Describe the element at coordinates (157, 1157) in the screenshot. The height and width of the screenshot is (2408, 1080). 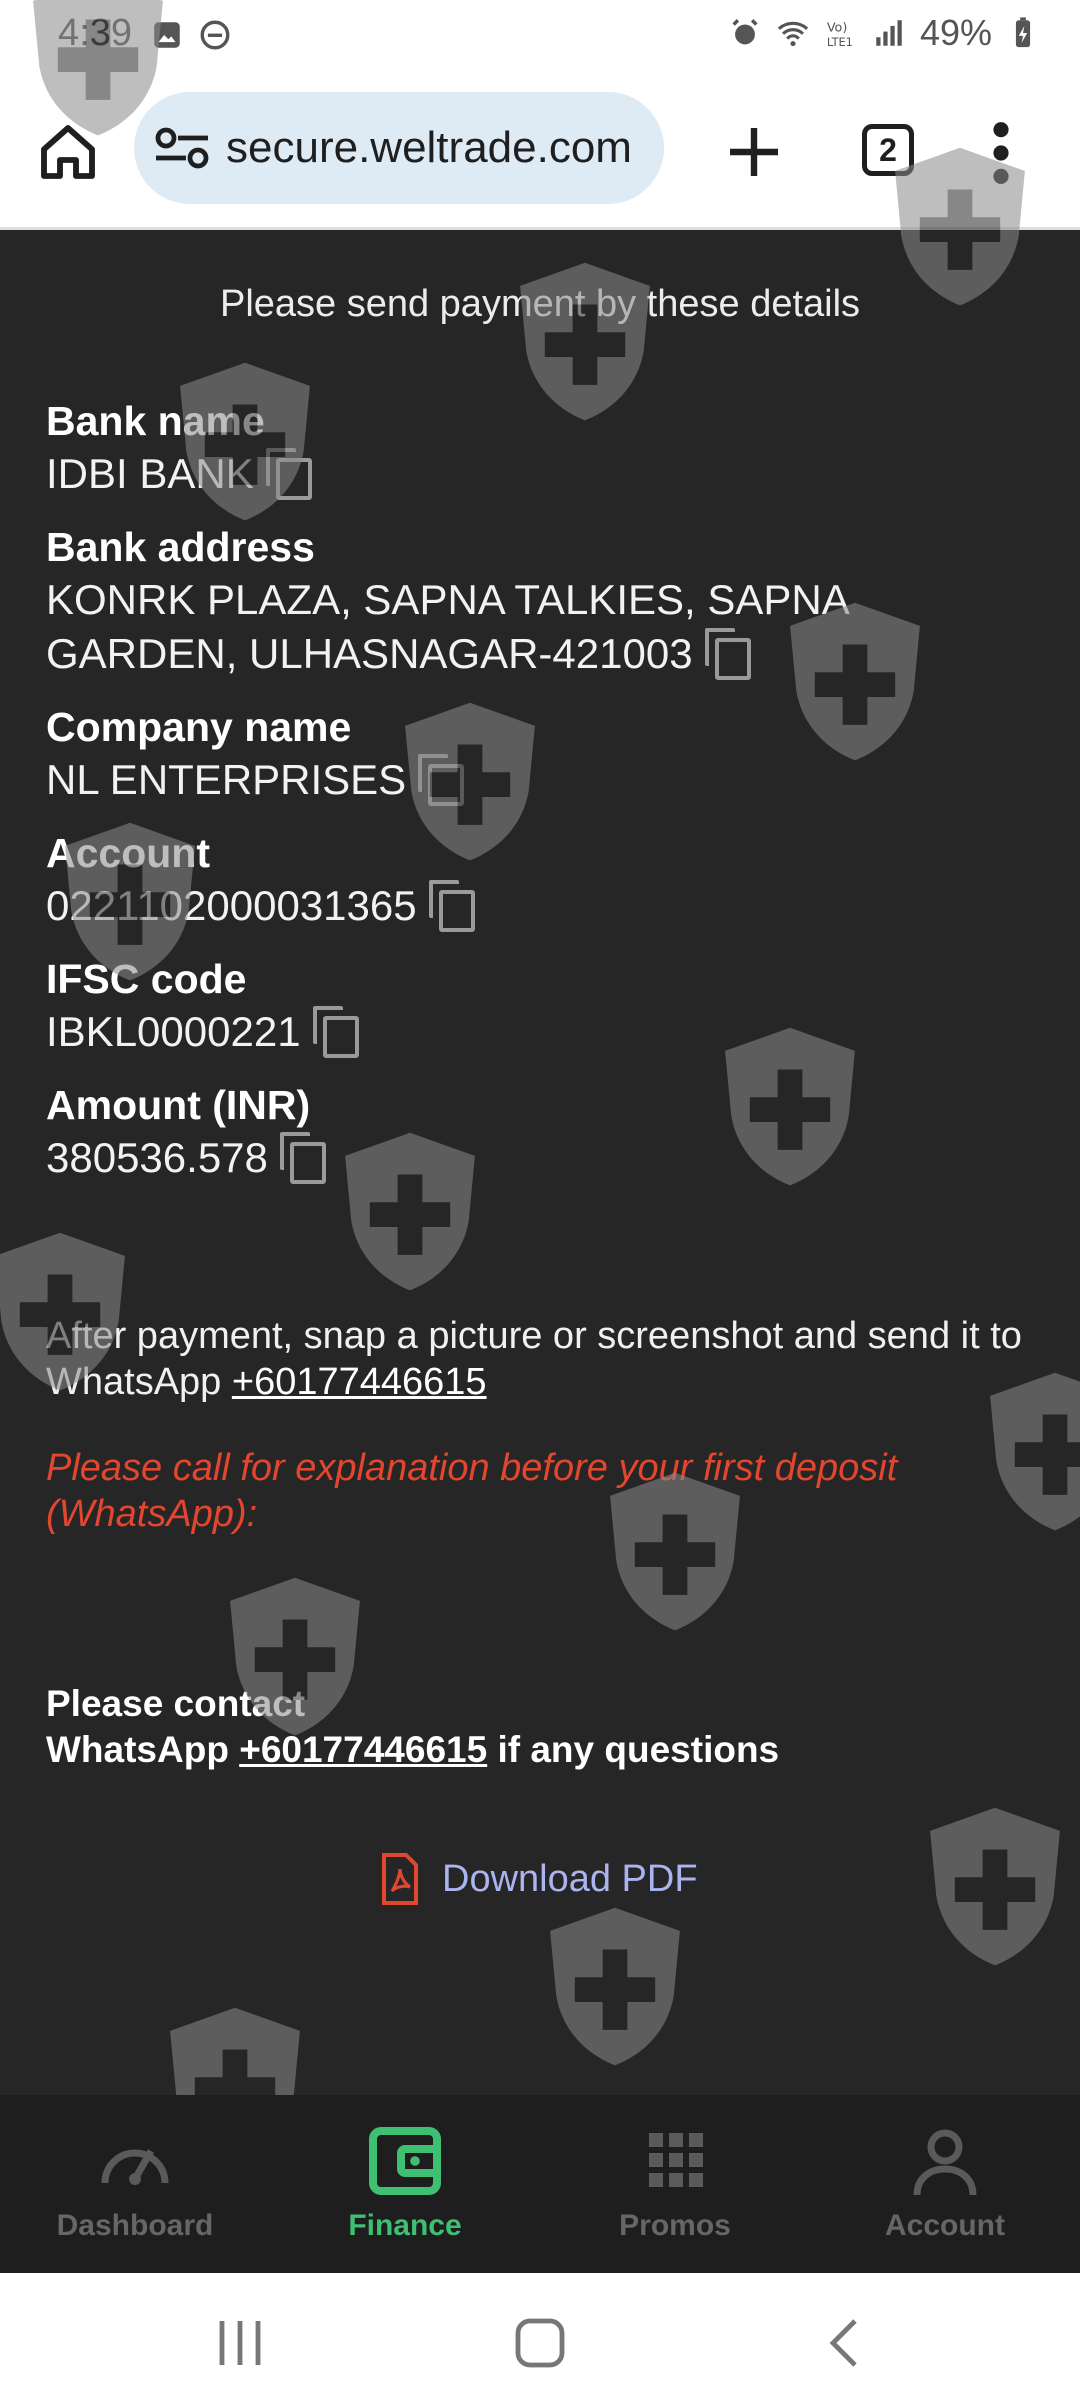
I see `detail-value-text: 380536.578` at that location.